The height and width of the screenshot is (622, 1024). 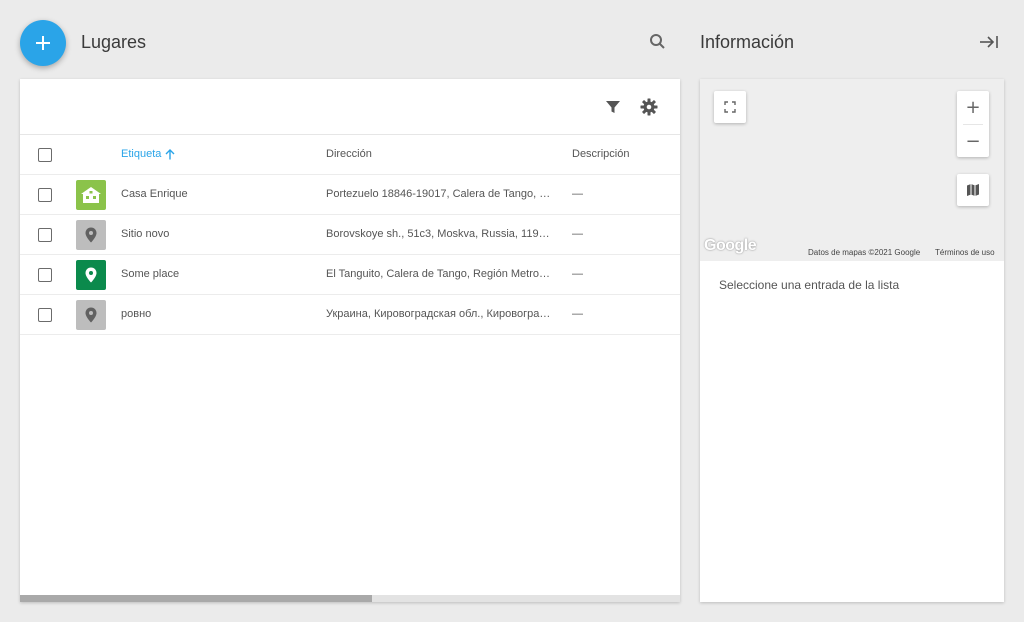 What do you see at coordinates (973, 141) in the screenshot?
I see `zoom-out-button: −` at bounding box center [973, 141].